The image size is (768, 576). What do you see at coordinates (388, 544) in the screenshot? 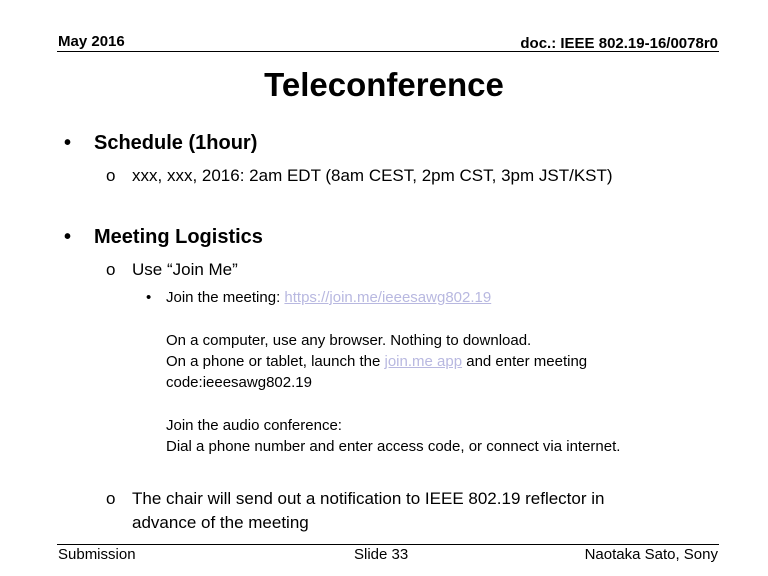
I see `footer-rule` at bounding box center [388, 544].